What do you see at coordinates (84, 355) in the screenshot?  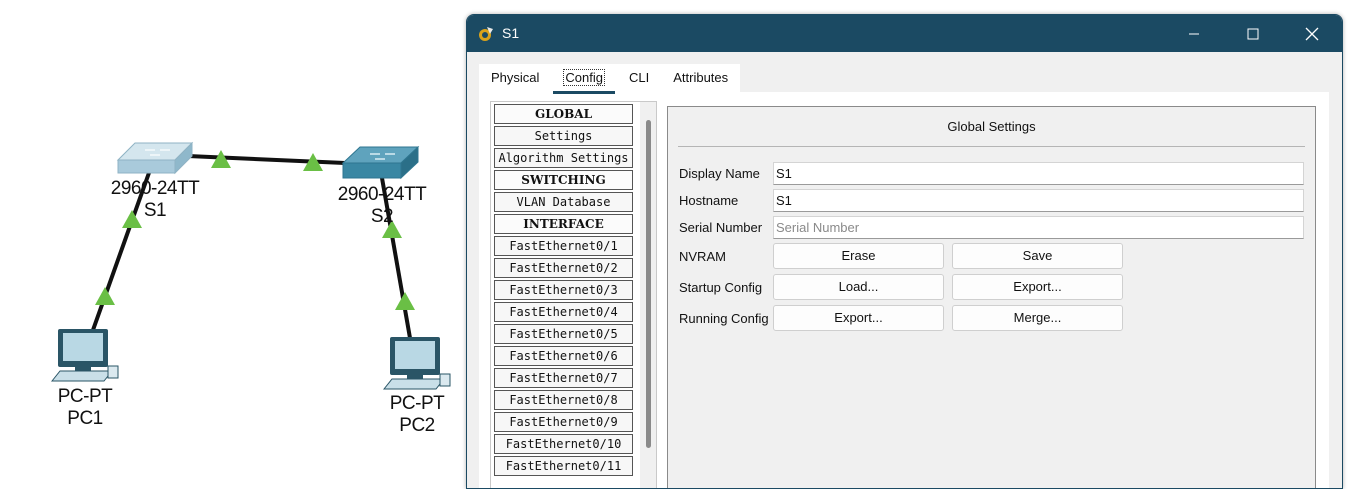 I see `pc1-icon` at bounding box center [84, 355].